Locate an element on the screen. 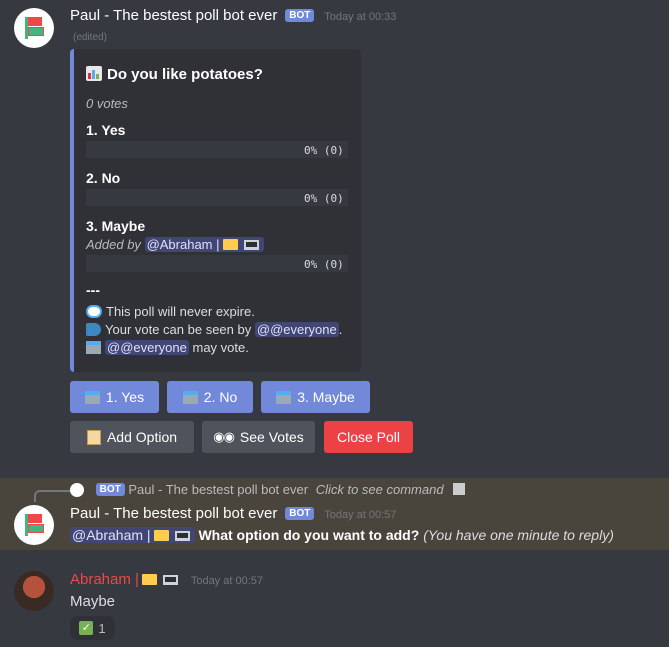  timestamp: Today at 00:33 is located at coordinates (360, 17).